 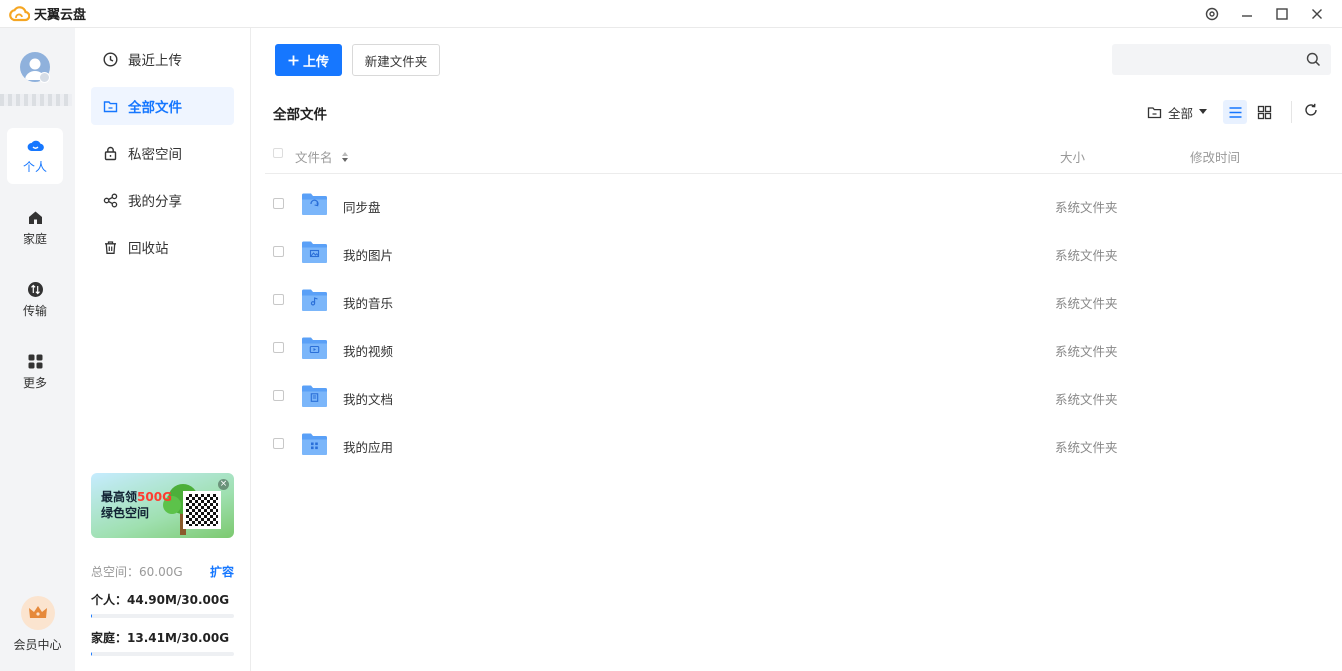 I want to click on lock-icon, so click(x=110, y=153).